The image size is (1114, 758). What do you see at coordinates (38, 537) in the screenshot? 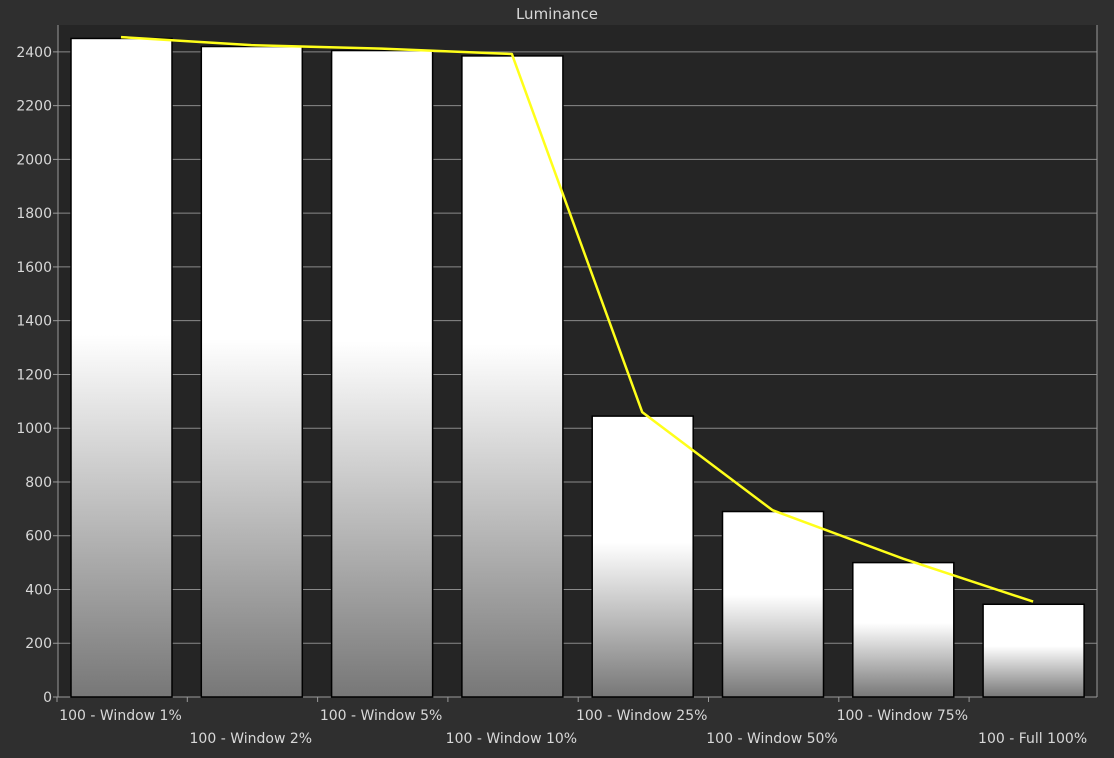
I see `y-tick-label: 600` at bounding box center [38, 537].